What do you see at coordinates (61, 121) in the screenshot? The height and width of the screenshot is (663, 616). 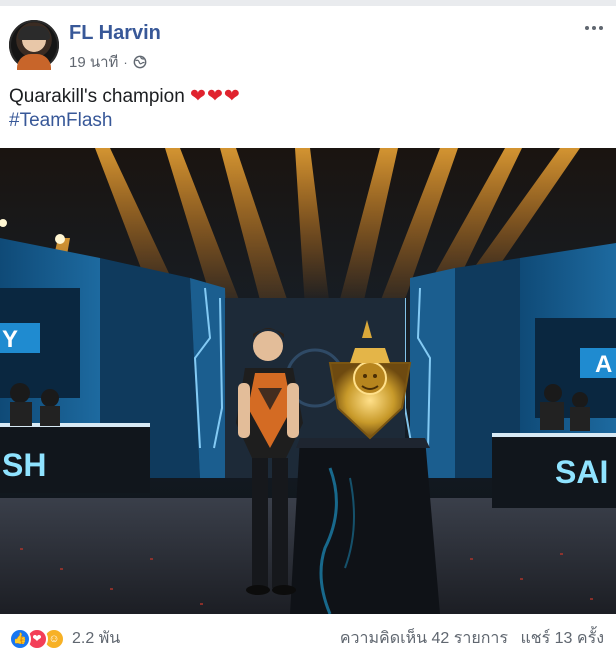 I see `hashtag-link: #TeamFlash` at bounding box center [61, 121].